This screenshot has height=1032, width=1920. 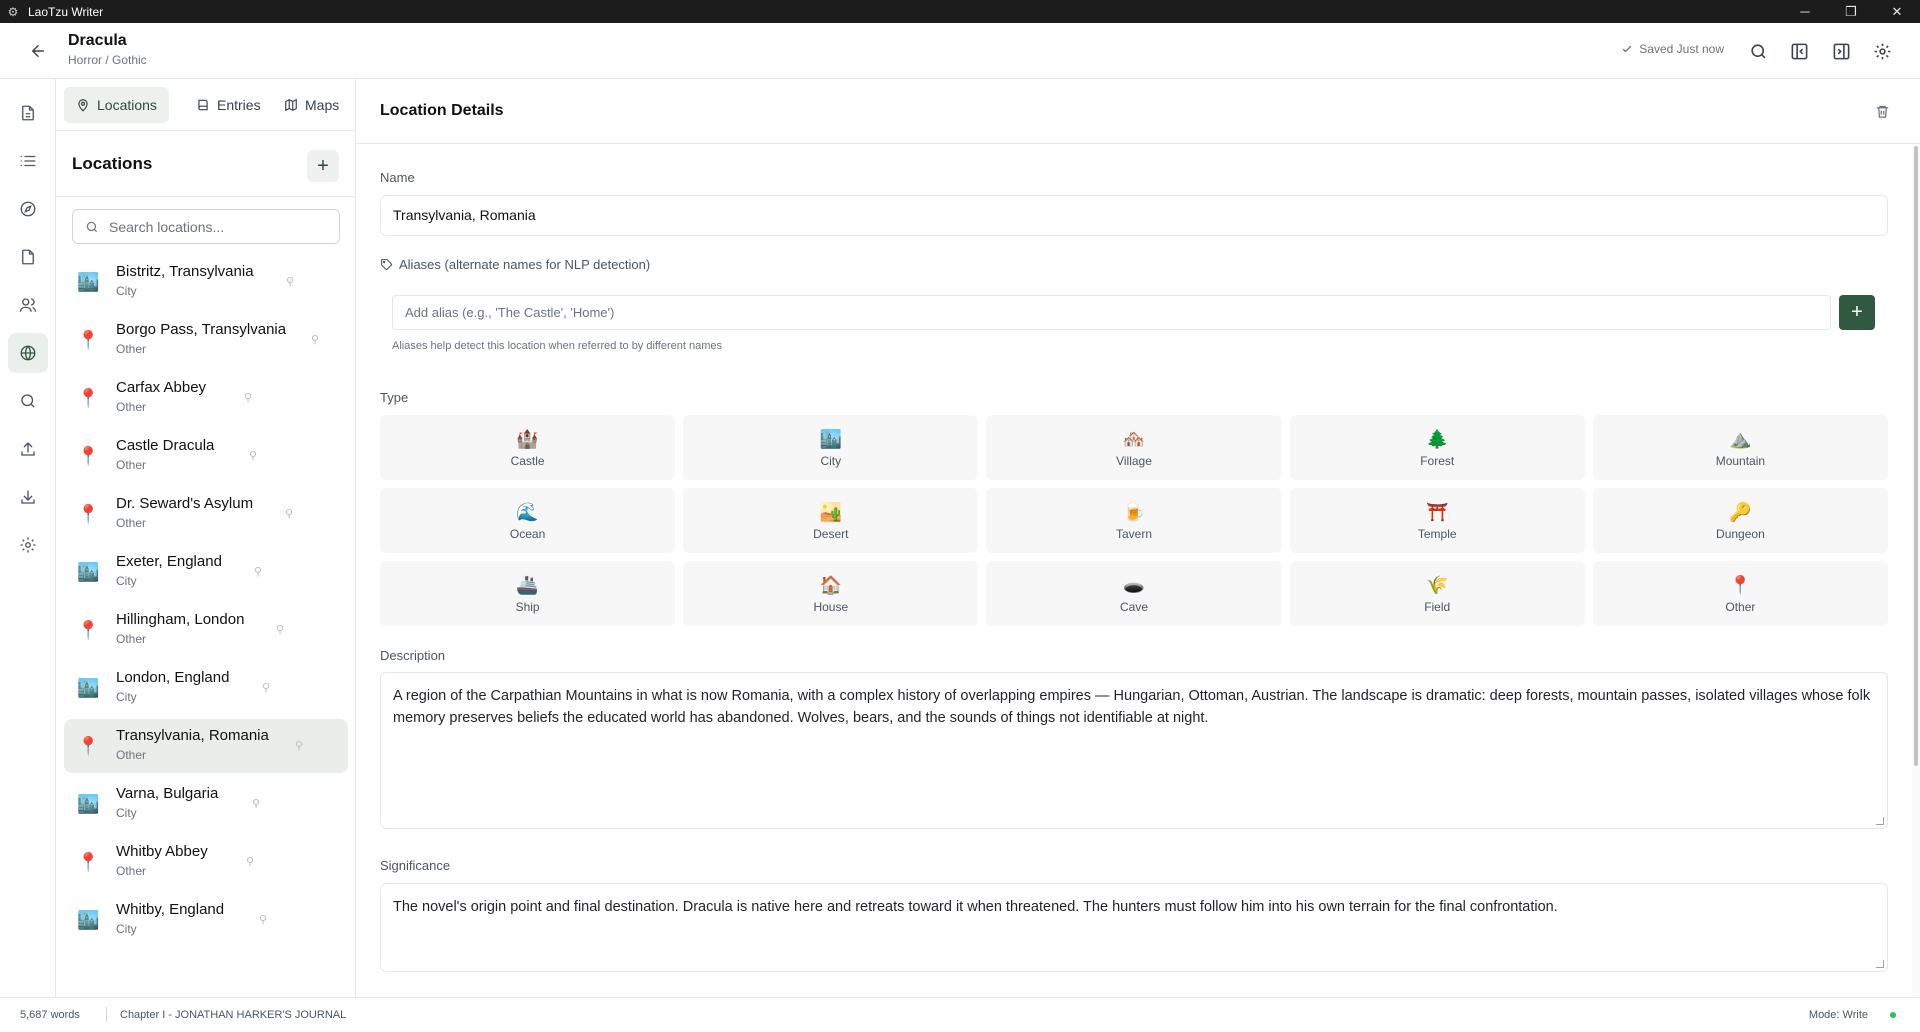 What do you see at coordinates (1437, 606) in the screenshot?
I see `type-label-text: Field` at bounding box center [1437, 606].